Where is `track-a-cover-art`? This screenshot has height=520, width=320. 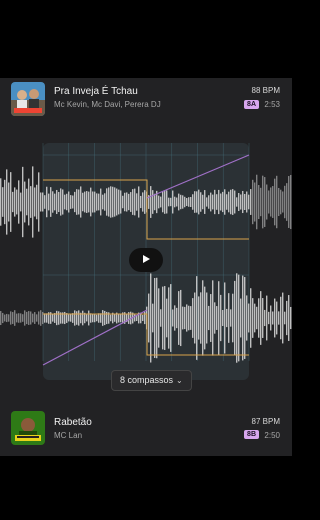
track-a-cover-art is located at coordinates (28, 99).